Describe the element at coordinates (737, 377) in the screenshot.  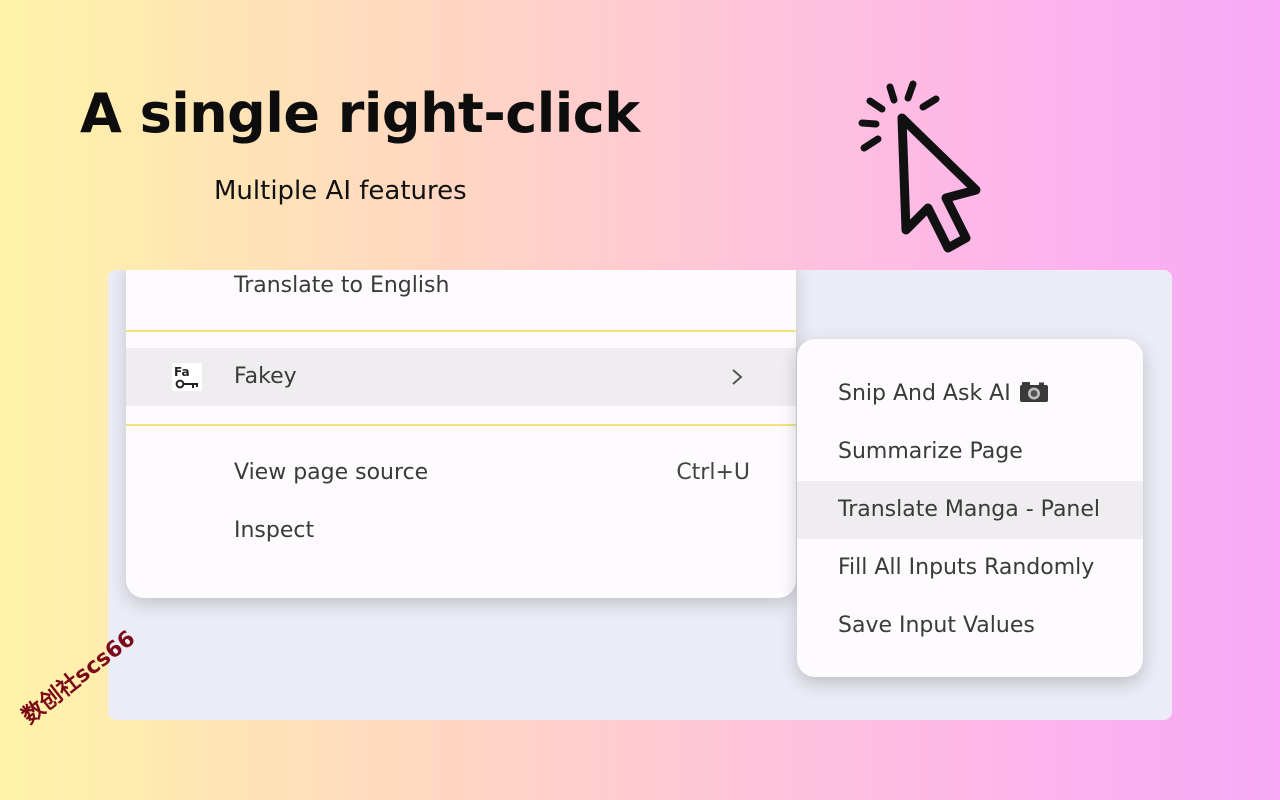
I see `chevron-right-icon` at that location.